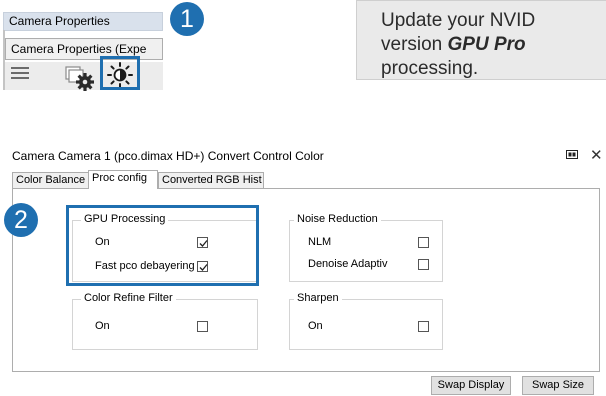  What do you see at coordinates (423, 264) in the screenshot?
I see `denoise-adaptiv-checkbox` at bounding box center [423, 264].